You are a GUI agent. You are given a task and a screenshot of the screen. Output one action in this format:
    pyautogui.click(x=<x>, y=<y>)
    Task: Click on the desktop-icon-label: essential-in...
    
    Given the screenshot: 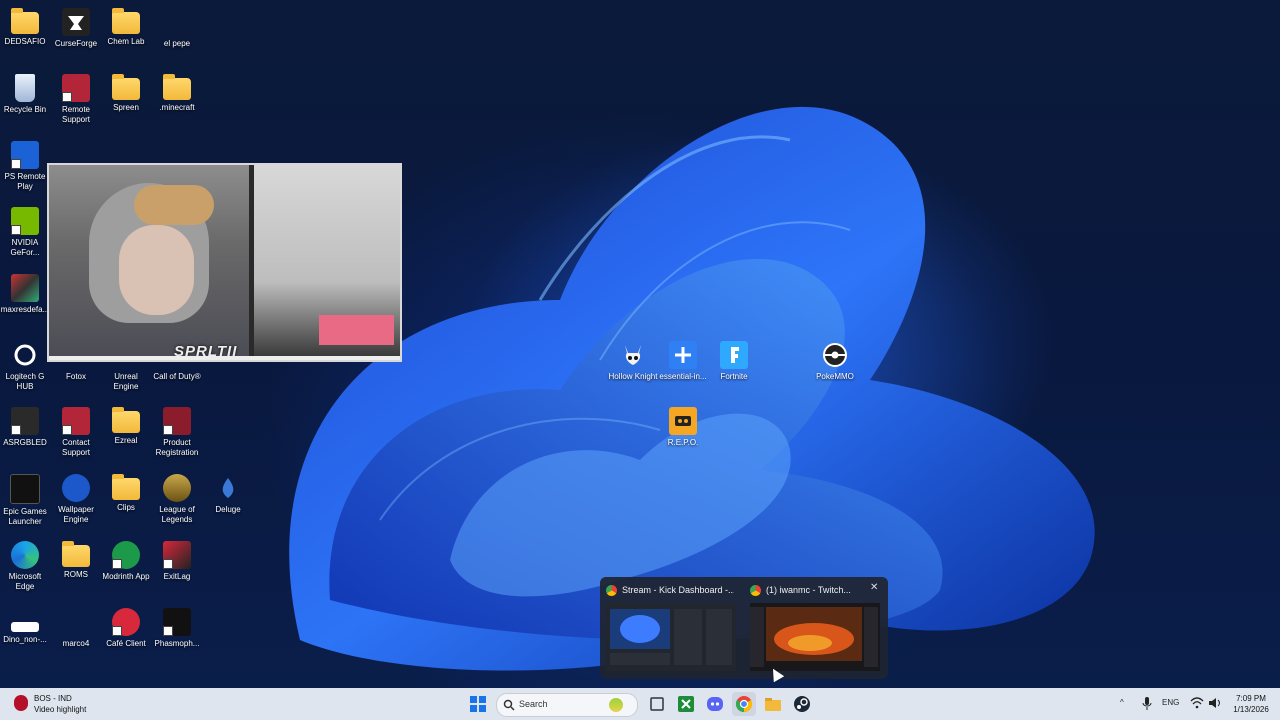 What is the action you would take?
    pyautogui.click(x=683, y=376)
    